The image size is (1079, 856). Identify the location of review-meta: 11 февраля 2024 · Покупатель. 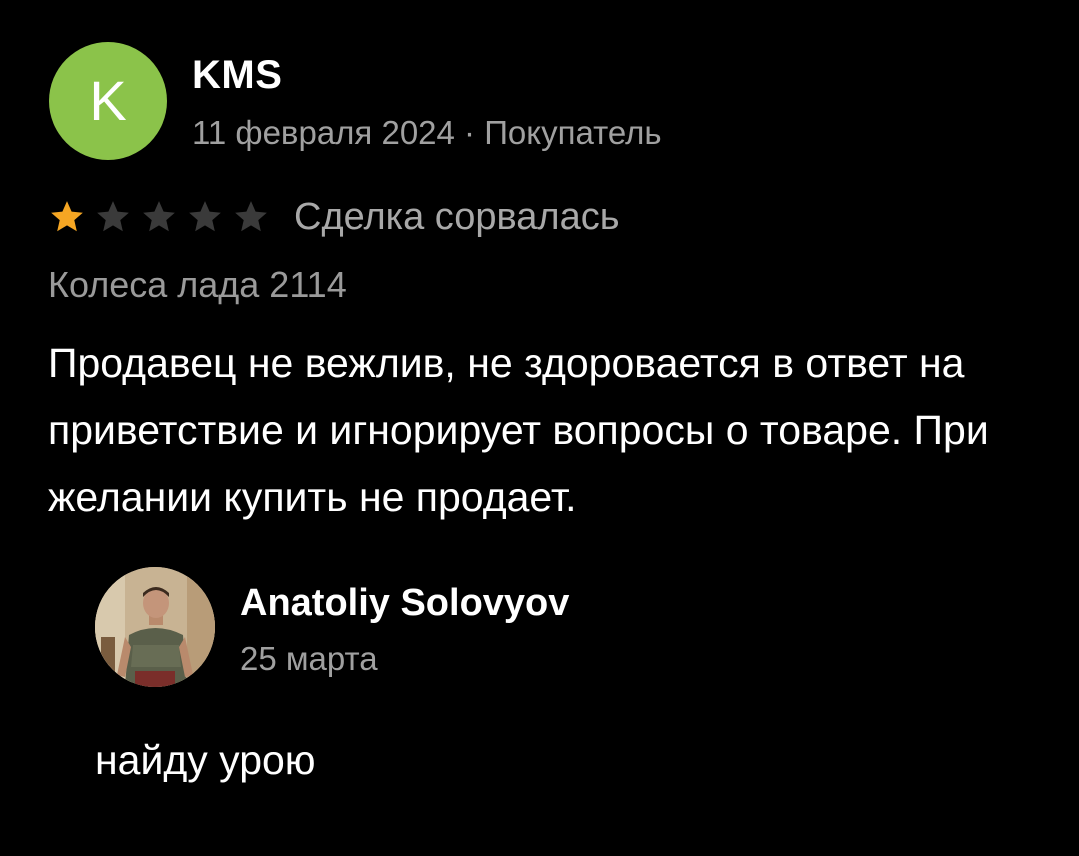
(427, 132).